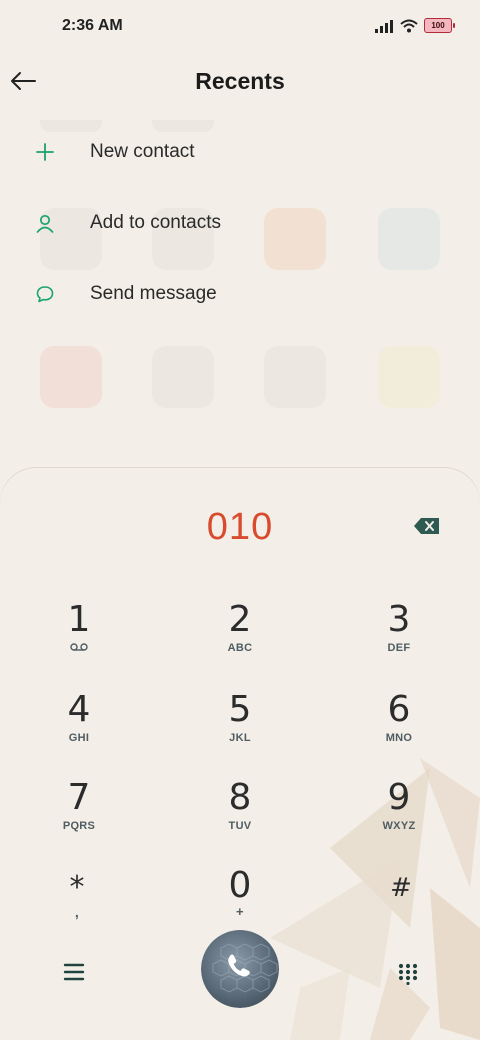  What do you see at coordinates (45, 294) in the screenshot?
I see `message-bubble-icon` at bounding box center [45, 294].